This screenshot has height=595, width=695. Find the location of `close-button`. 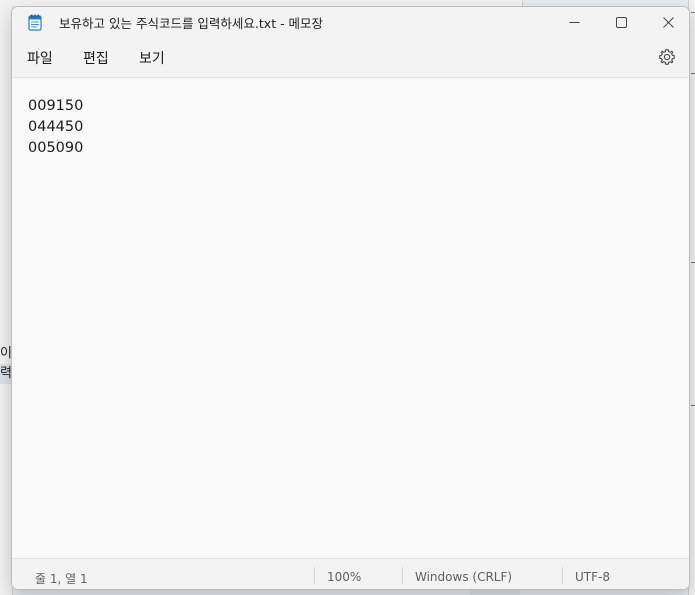

close-button is located at coordinates (667, 22).